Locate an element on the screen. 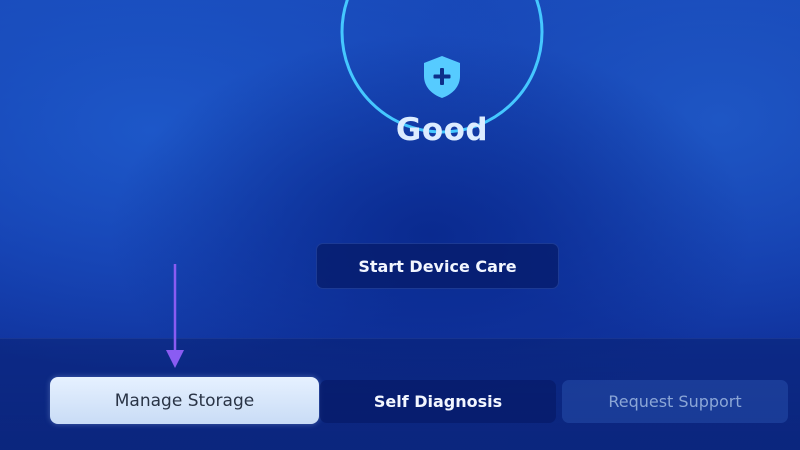 This screenshot has height=450, width=800. arrow-down-icon is located at coordinates (175, 316).